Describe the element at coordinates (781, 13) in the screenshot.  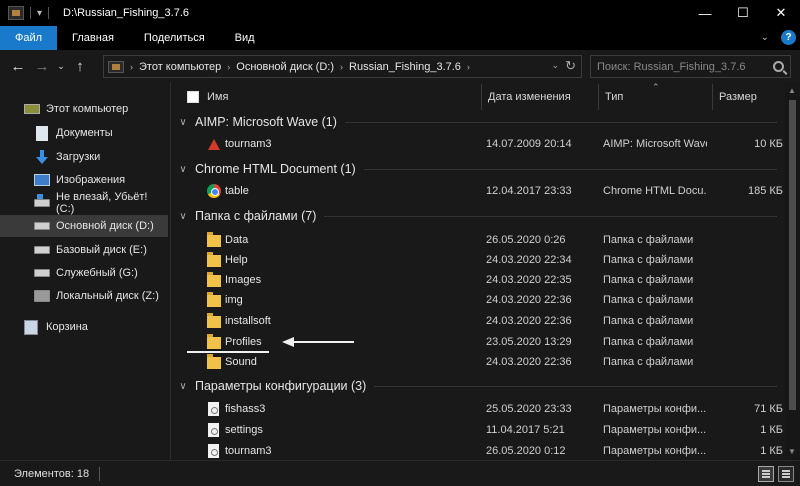
I see `close-button: ✕` at that location.